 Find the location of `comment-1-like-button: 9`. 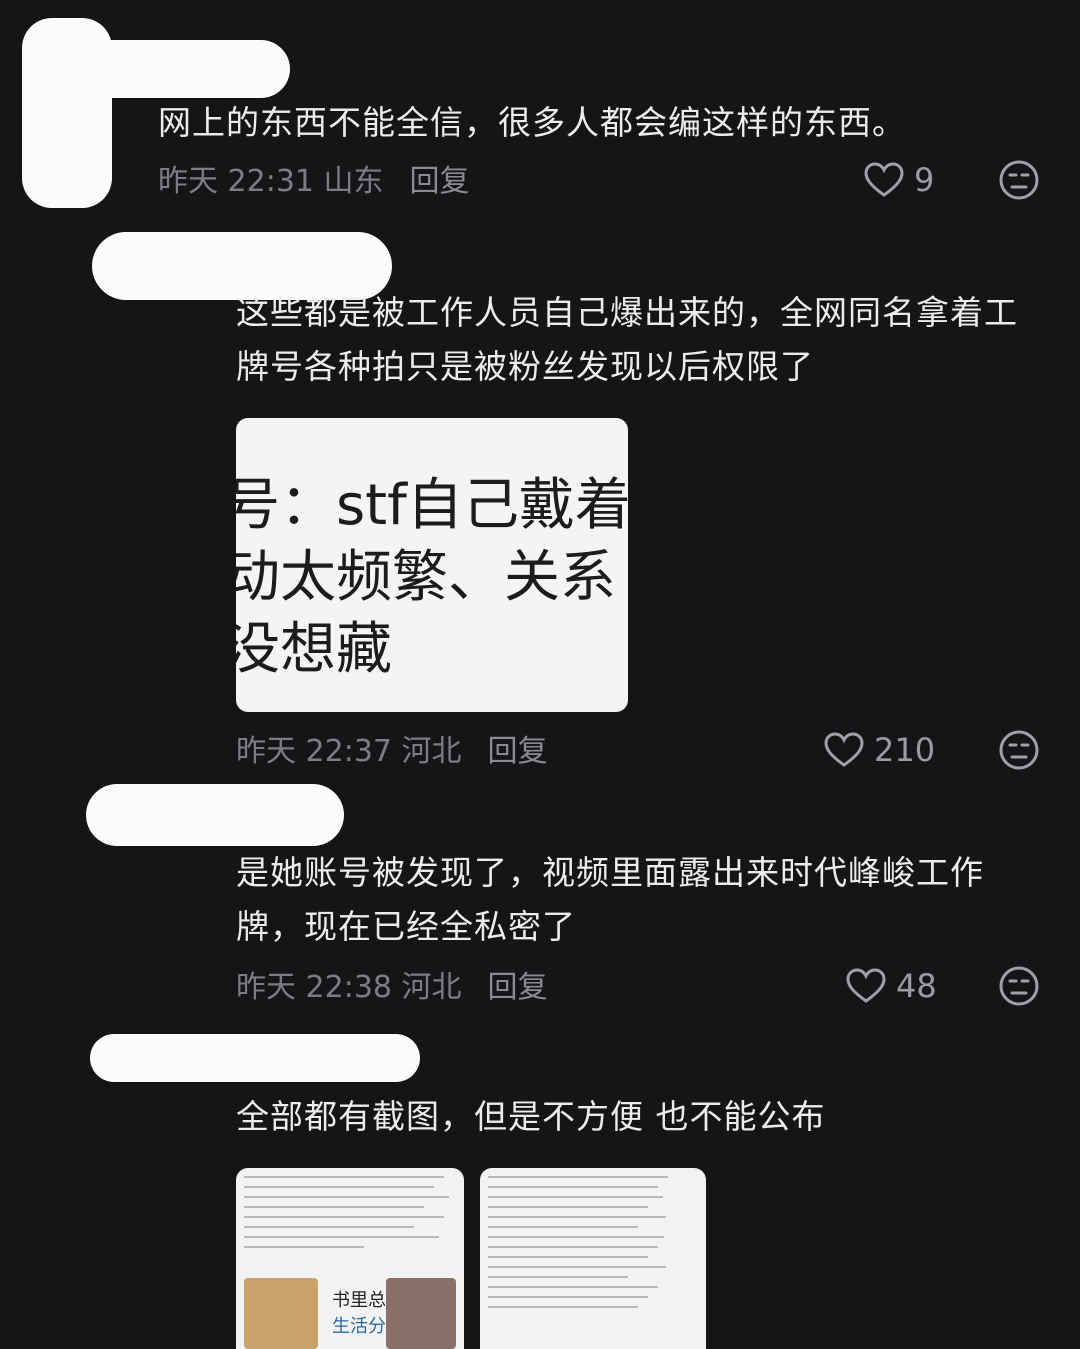

comment-1-like-button: 9 is located at coordinates (899, 180).